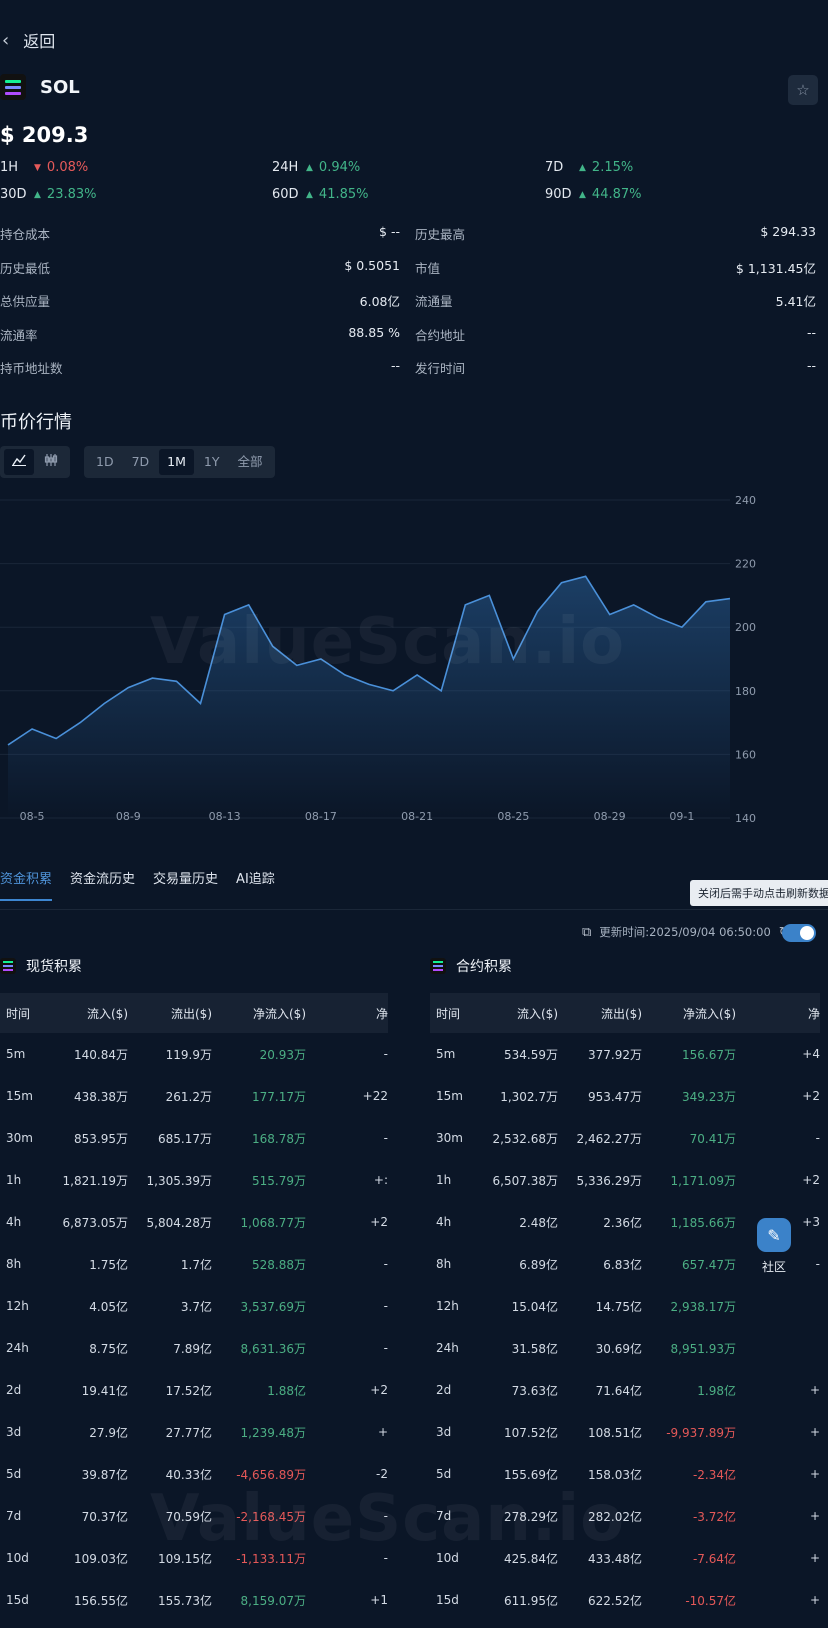  Describe the element at coordinates (279, 1013) in the screenshot. I see `header-cell: 净流入($)` at that location.